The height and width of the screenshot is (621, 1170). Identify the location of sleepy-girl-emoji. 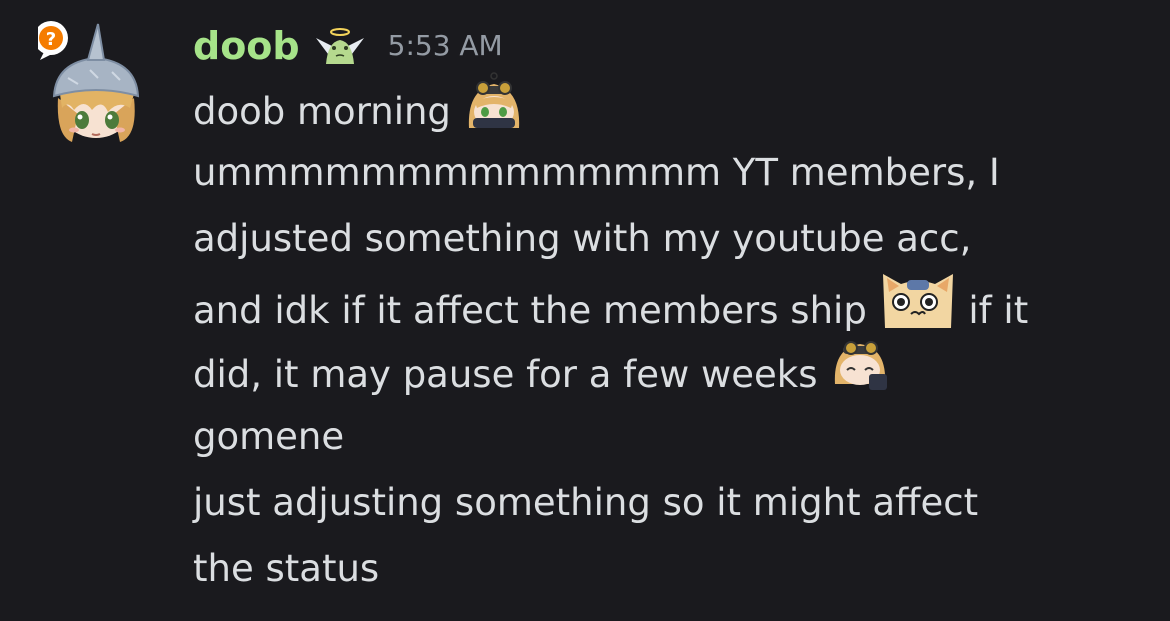
(860, 372).